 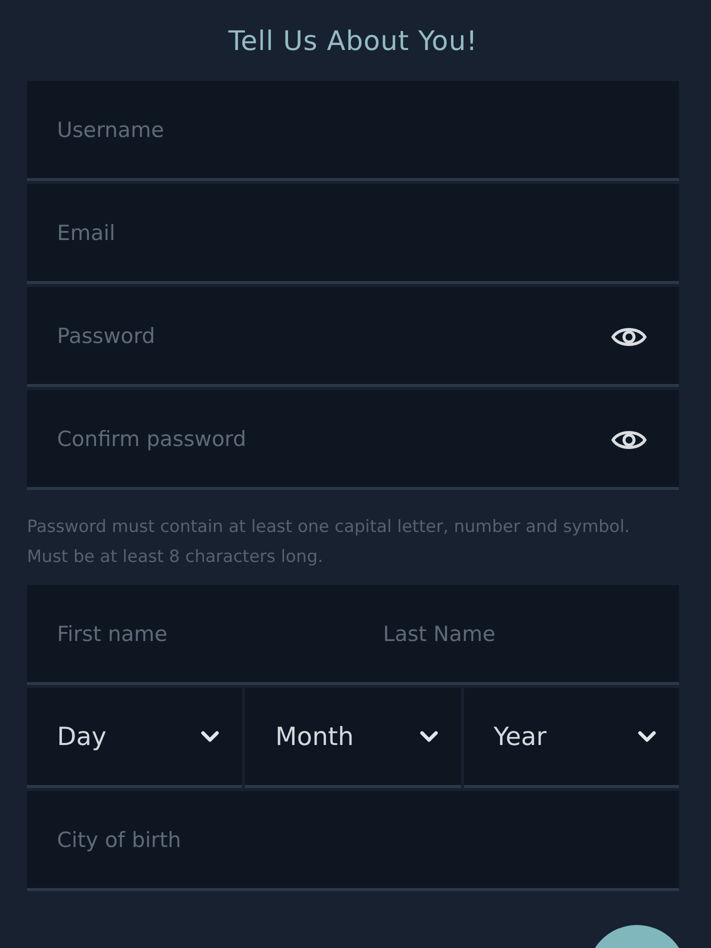 What do you see at coordinates (516, 635) in the screenshot?
I see `input-field: Last Name` at bounding box center [516, 635].